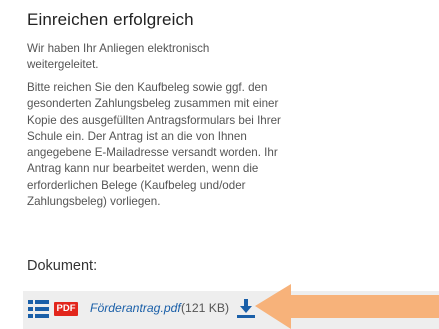 The height and width of the screenshot is (329, 439). I want to click on download-icon, so click(246, 309).